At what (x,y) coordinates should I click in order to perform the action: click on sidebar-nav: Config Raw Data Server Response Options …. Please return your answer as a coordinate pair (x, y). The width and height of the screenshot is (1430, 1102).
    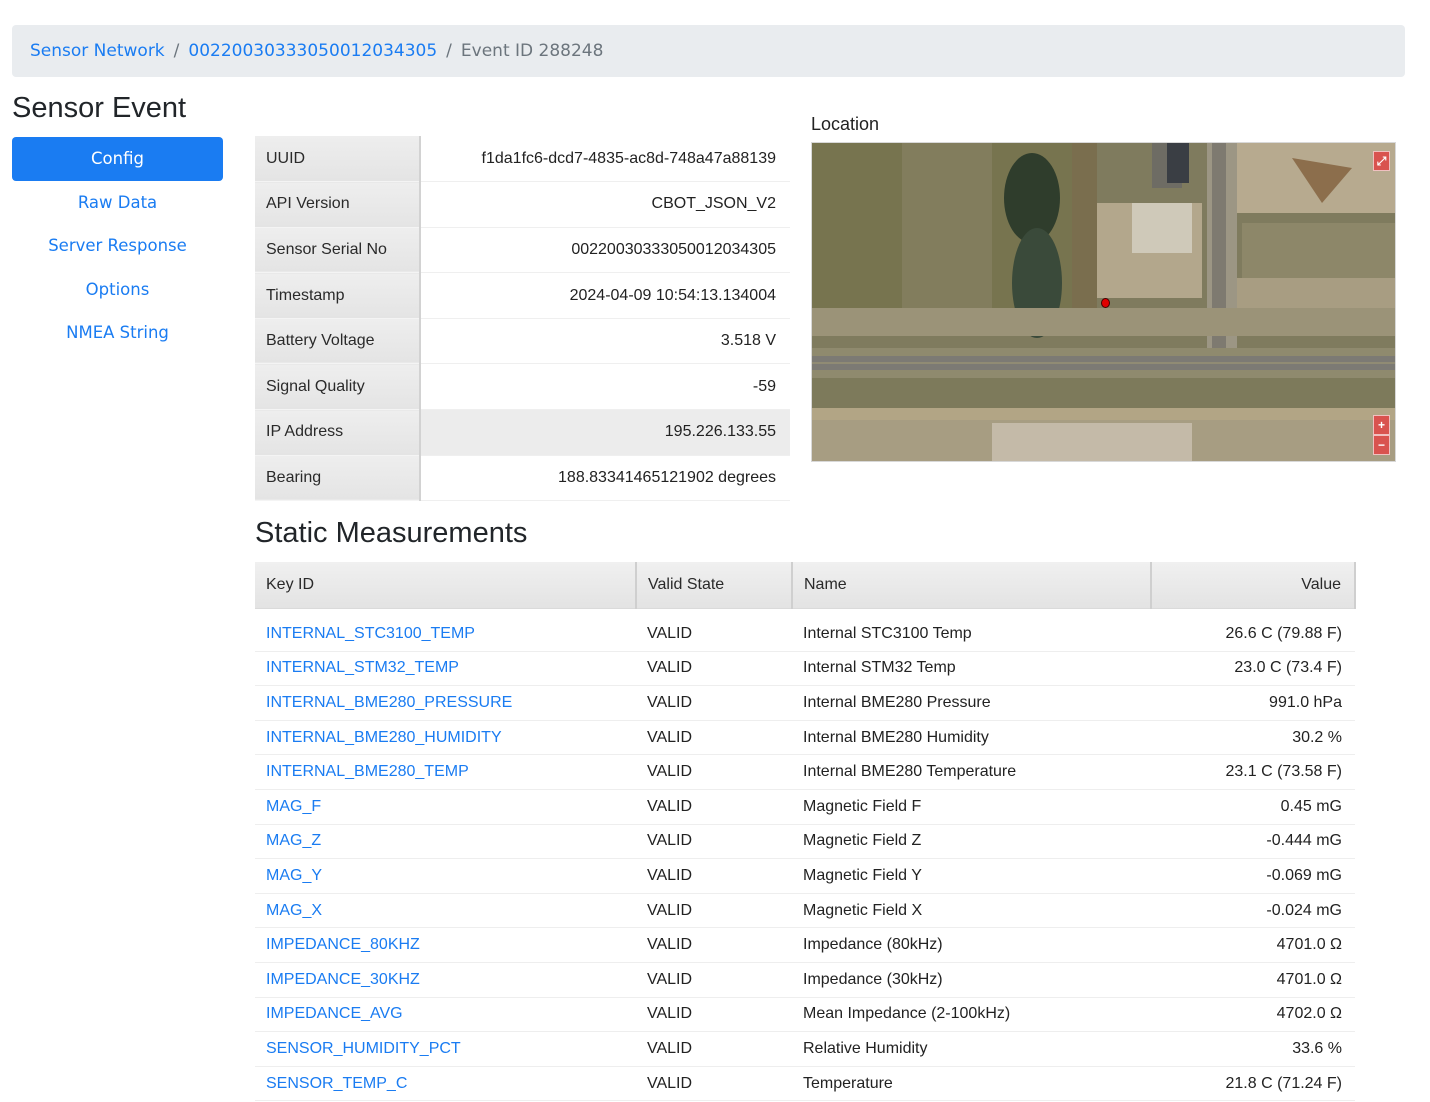
    Looking at the image, I should click on (117, 246).